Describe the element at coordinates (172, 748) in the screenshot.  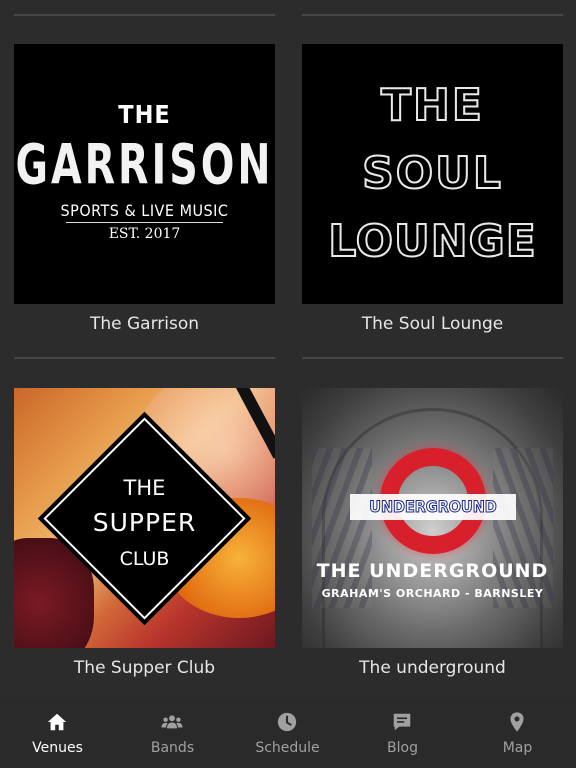
I see `tab-bands-label: Bands` at that location.